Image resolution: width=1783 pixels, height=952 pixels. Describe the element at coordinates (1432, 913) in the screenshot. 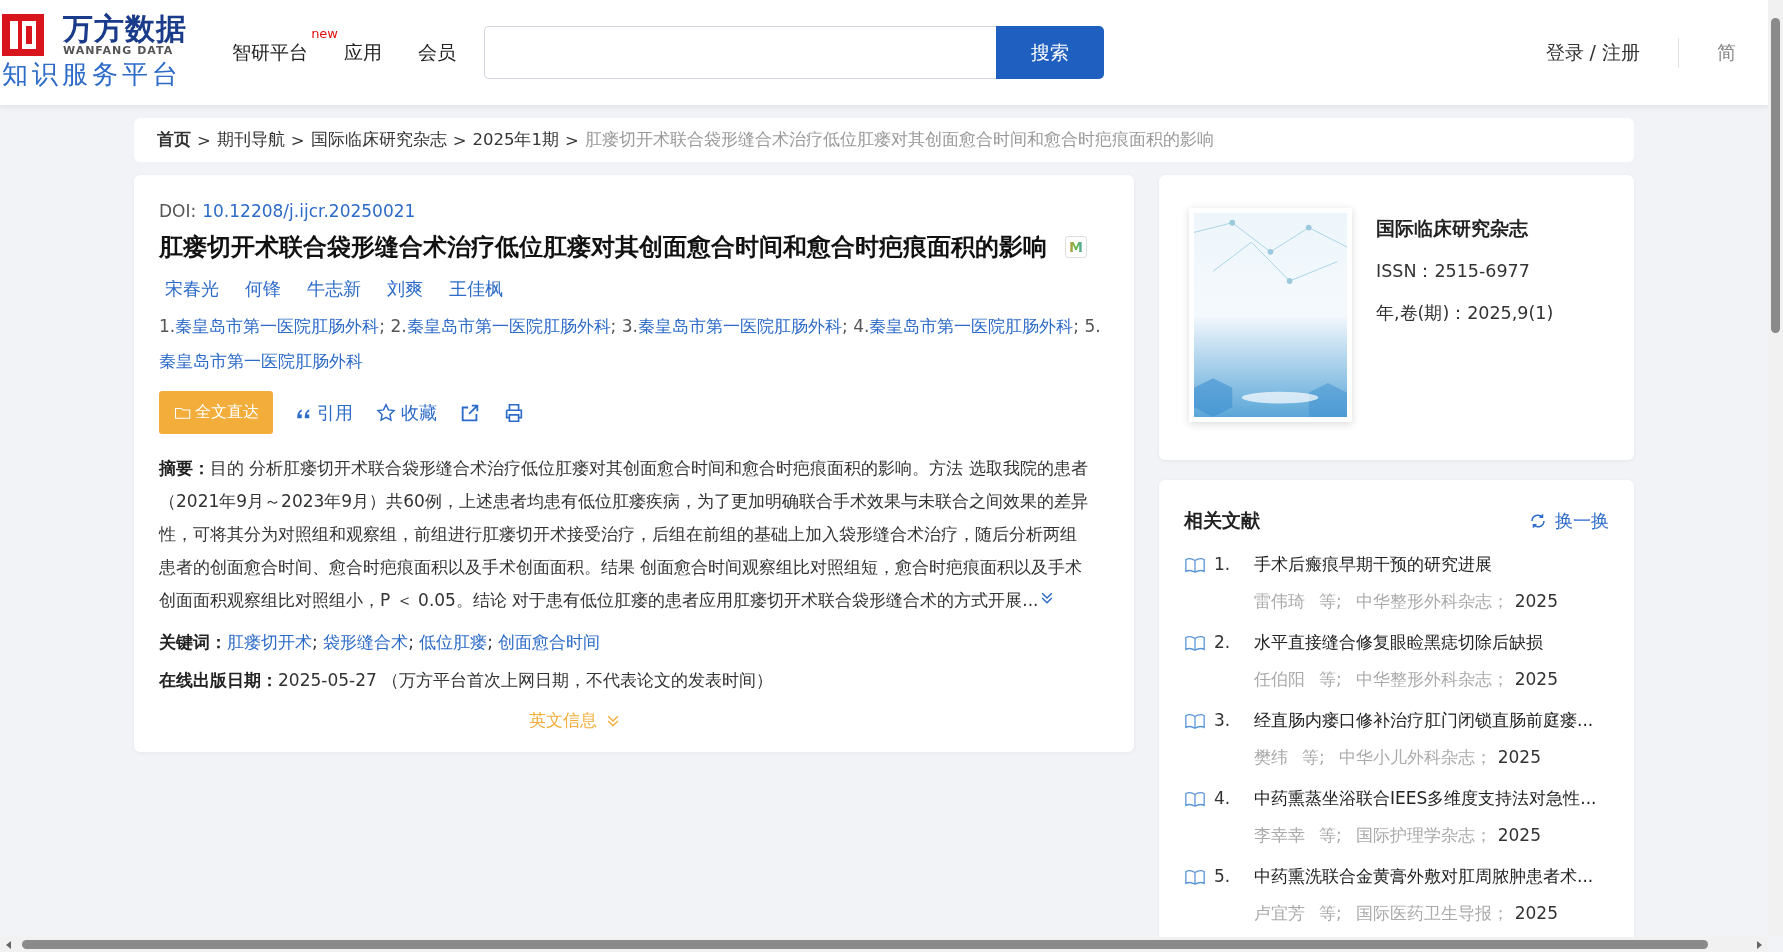

I see `related-journal: 国际医药卫生导报；` at that location.